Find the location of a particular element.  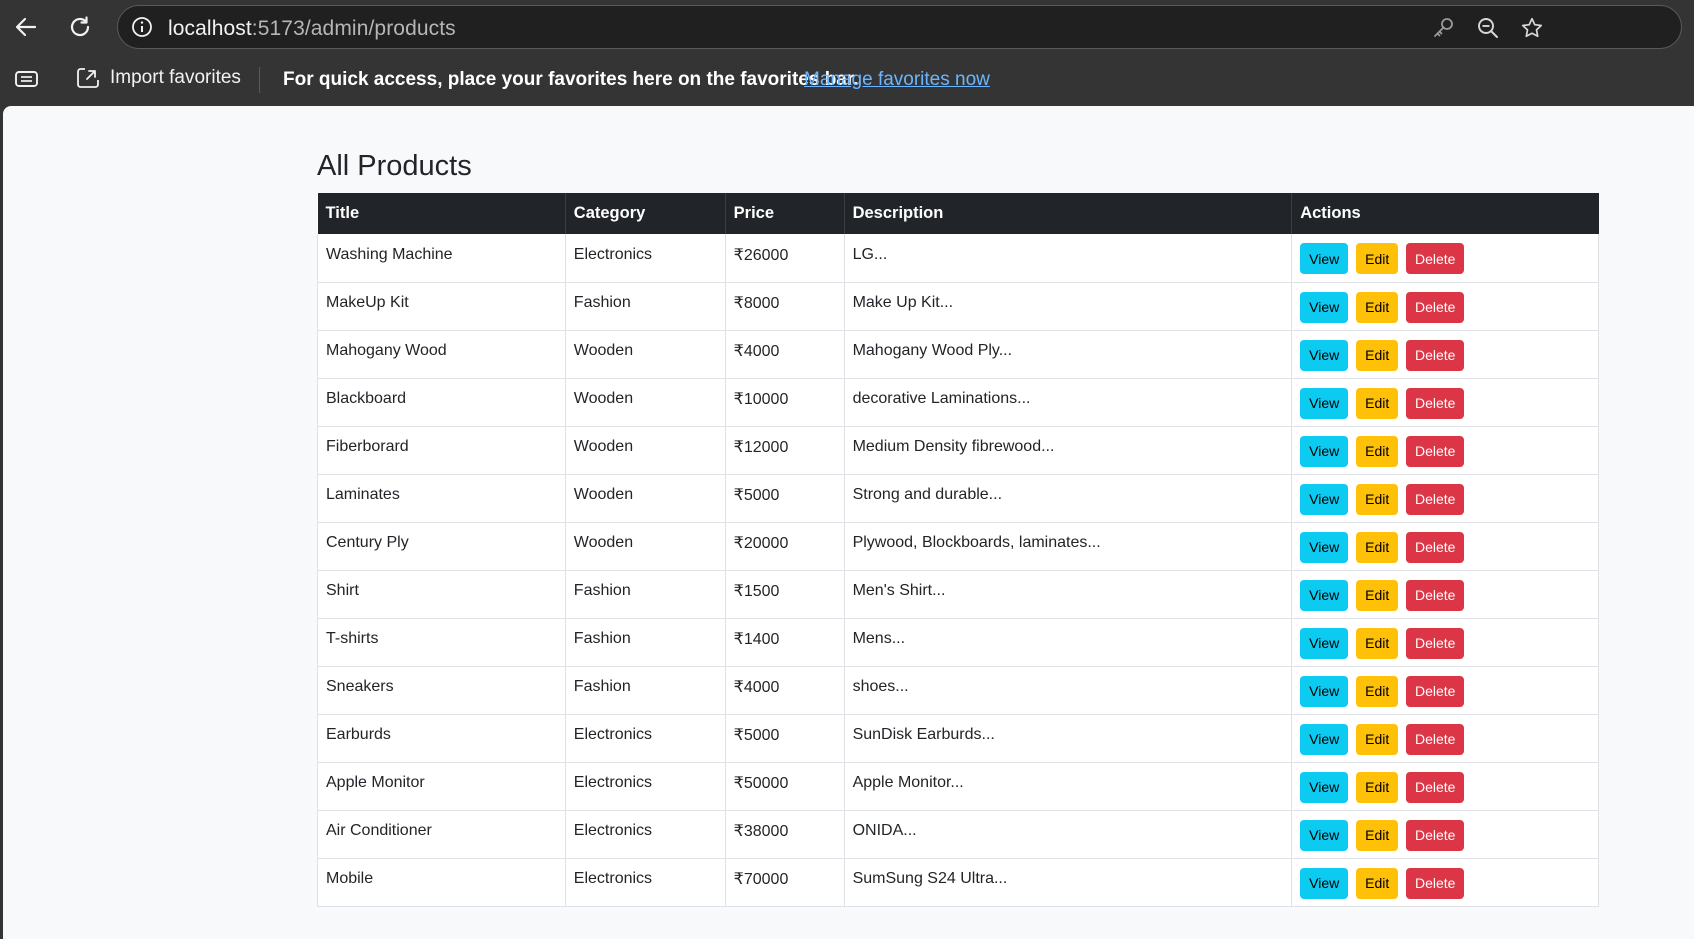

zoom-out-icon is located at coordinates (1488, 28).